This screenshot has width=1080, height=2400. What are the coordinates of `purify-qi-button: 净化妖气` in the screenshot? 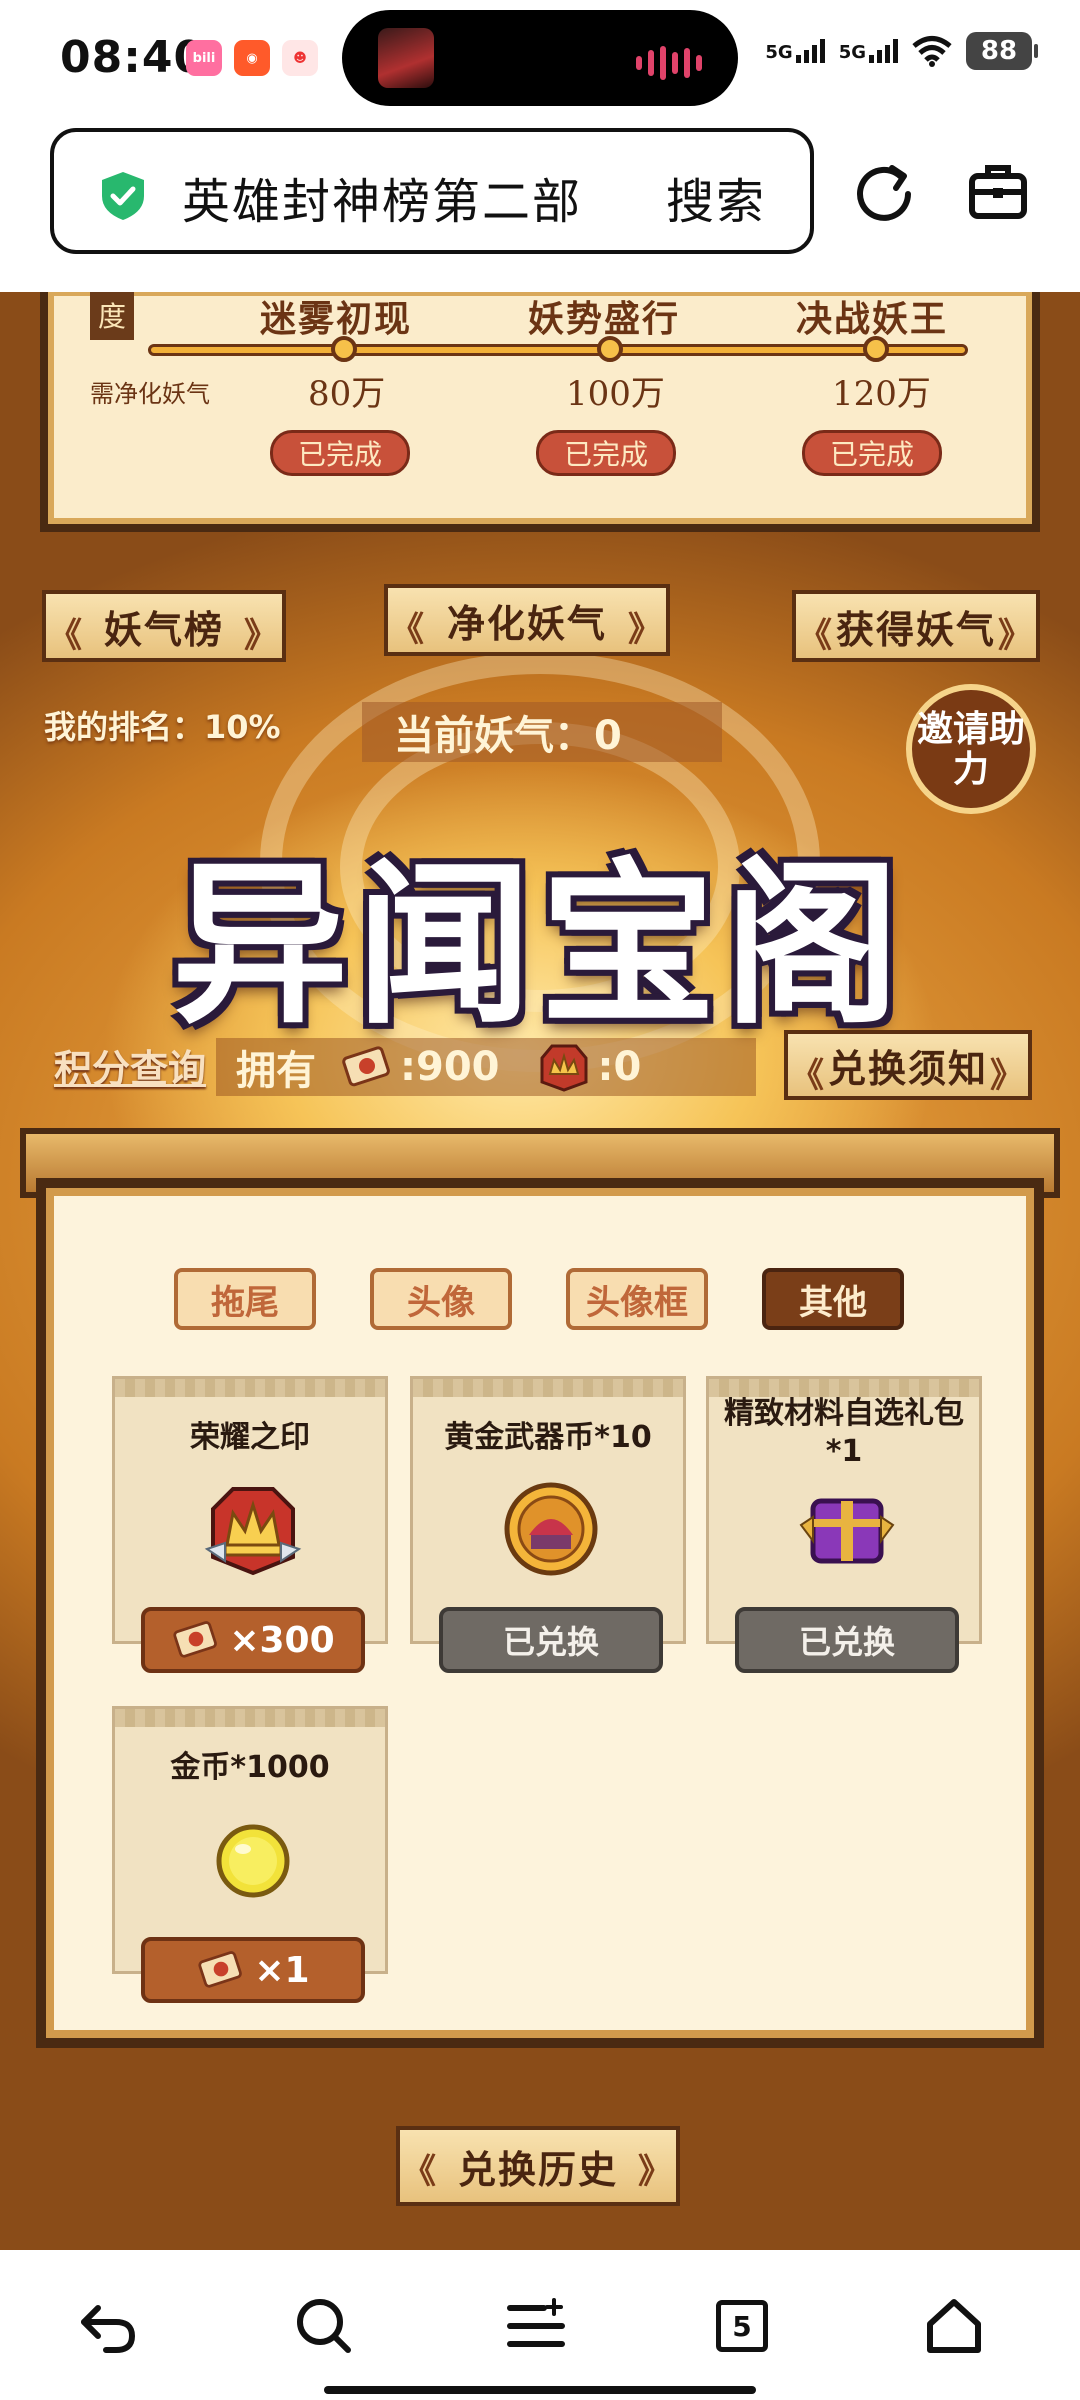 It's located at (527, 620).